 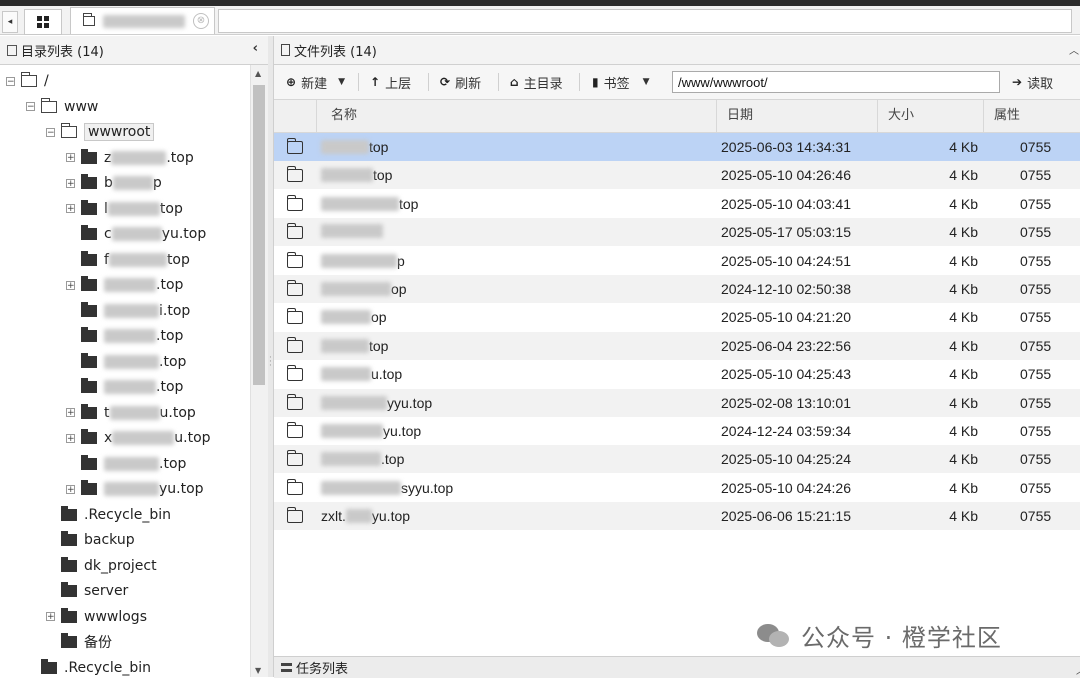 I want to click on tree-node: backup, so click(x=90, y=540).